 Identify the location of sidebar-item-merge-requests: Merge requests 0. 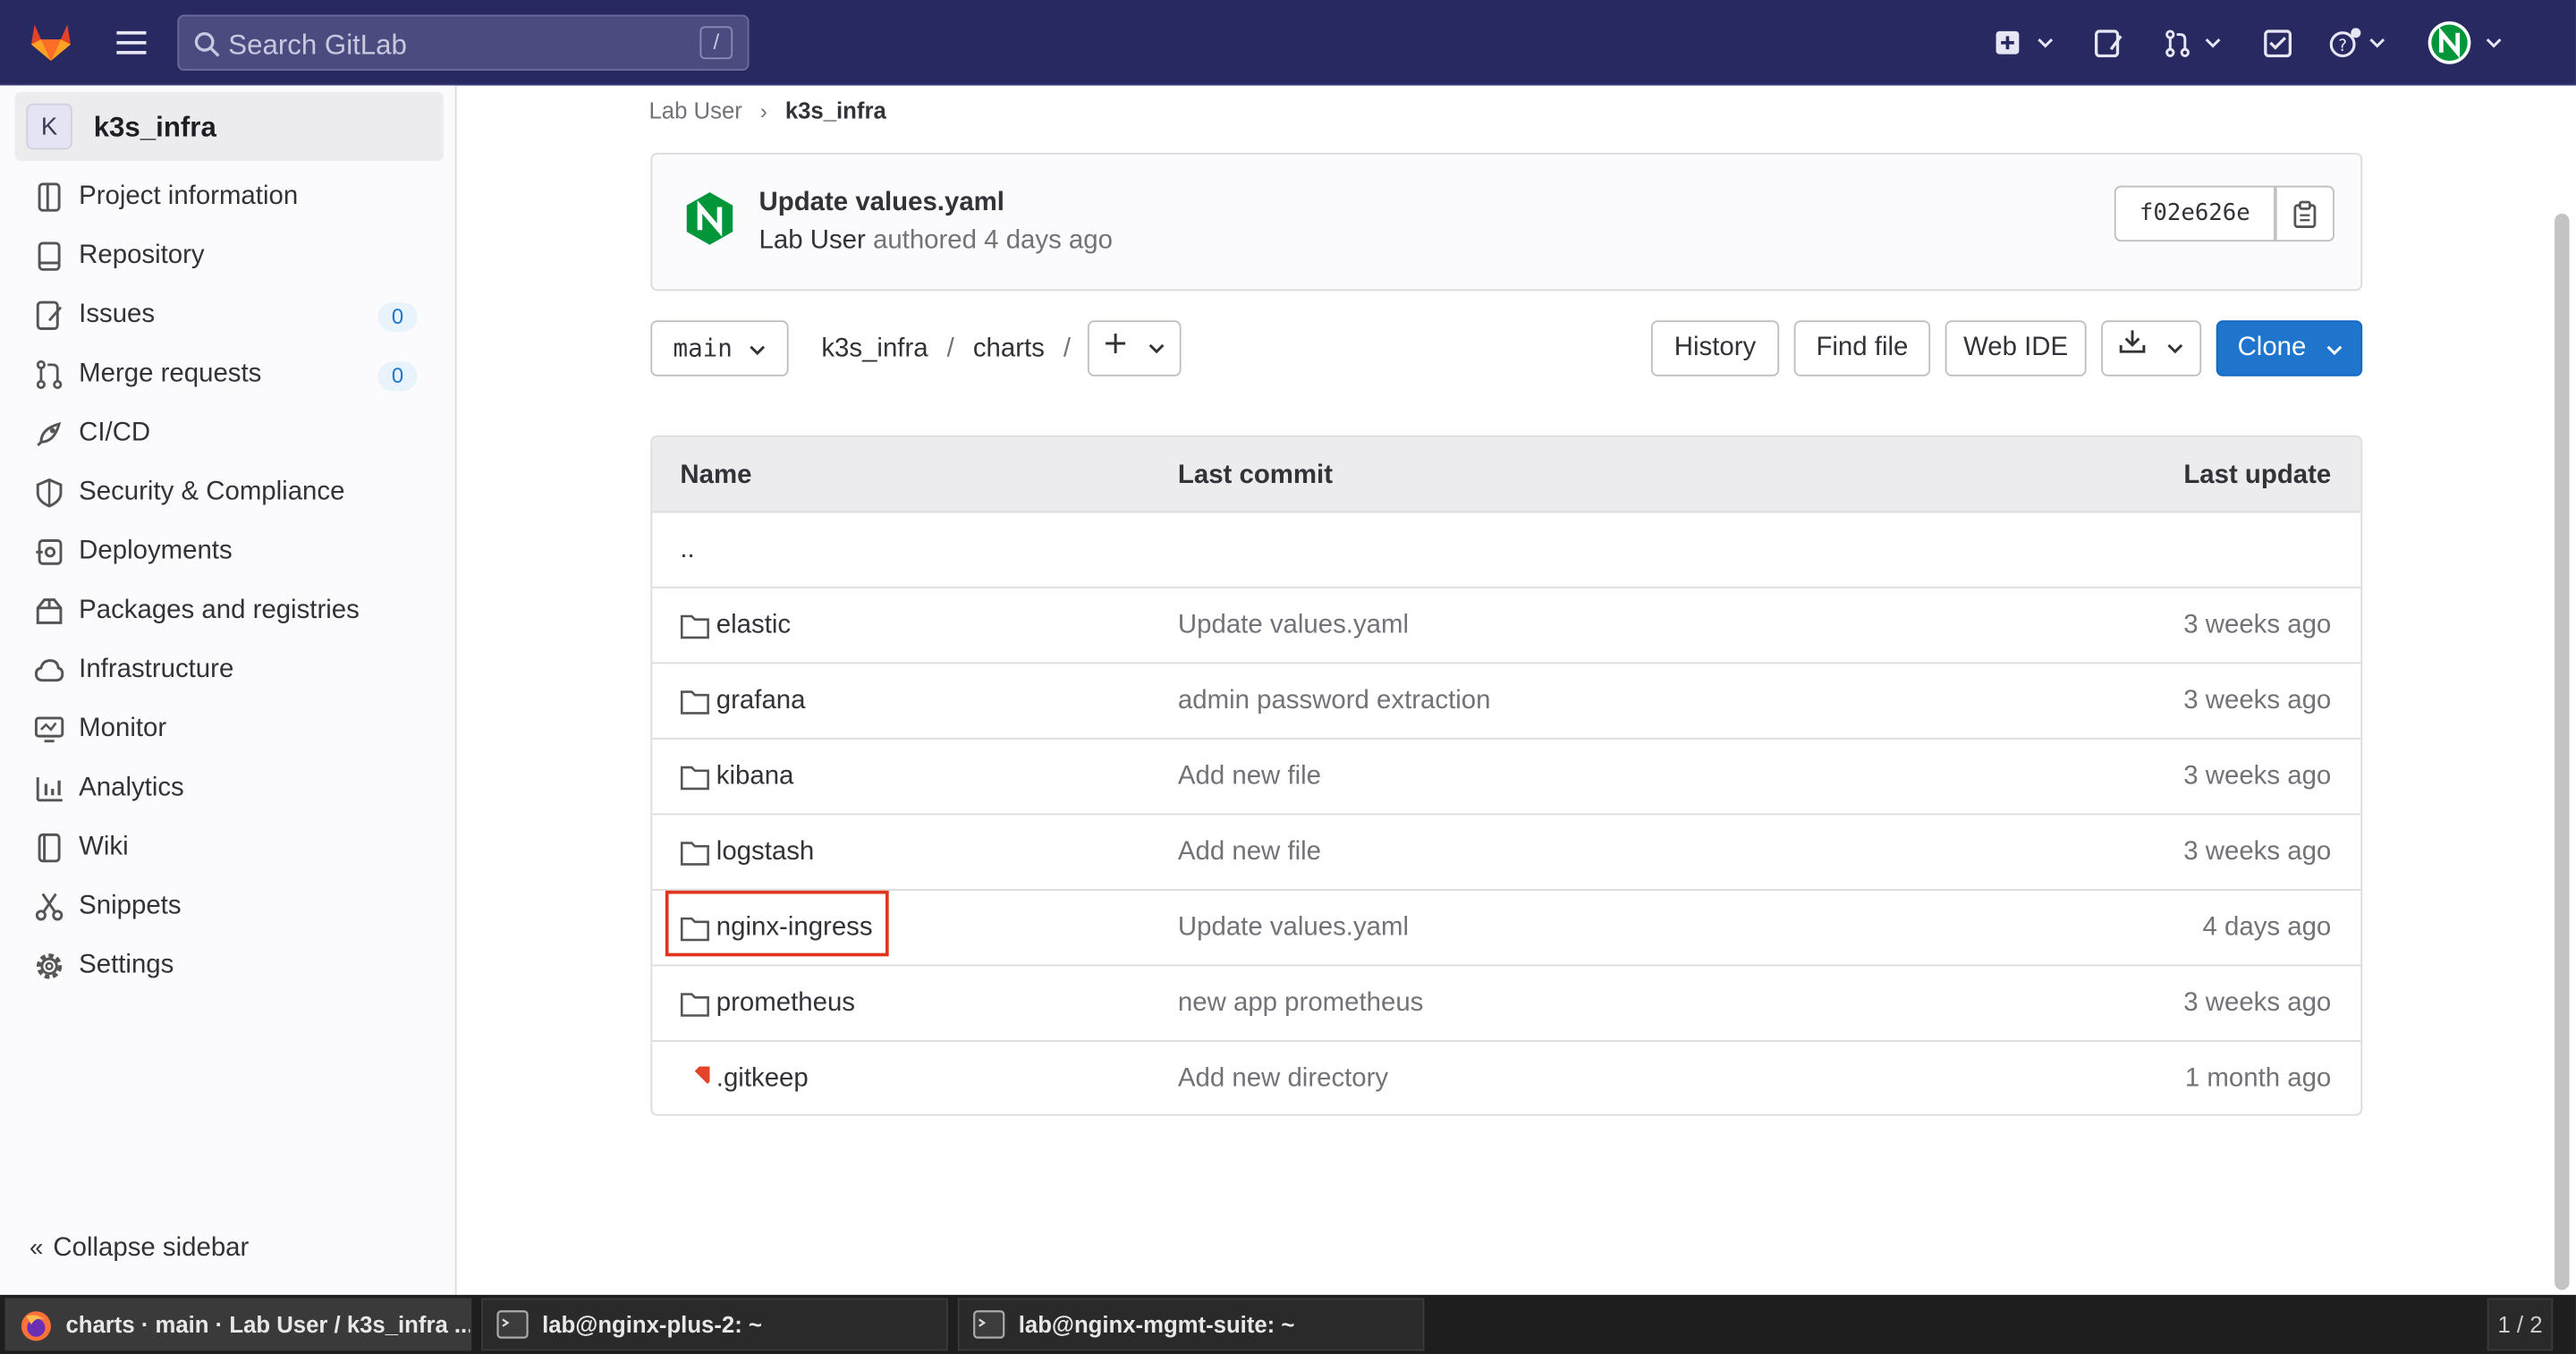
(235, 374).